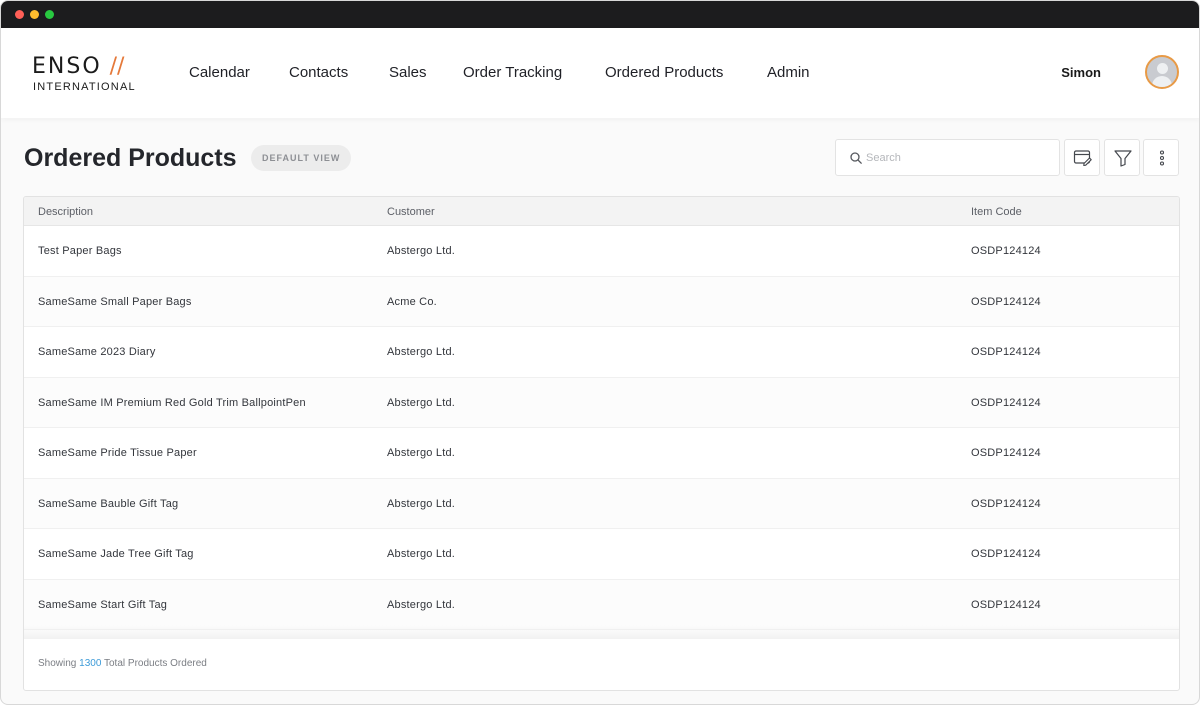 This screenshot has width=1200, height=705. Describe the element at coordinates (601, 211) in the screenshot. I see `table-header: Description Customer Item Code` at that location.